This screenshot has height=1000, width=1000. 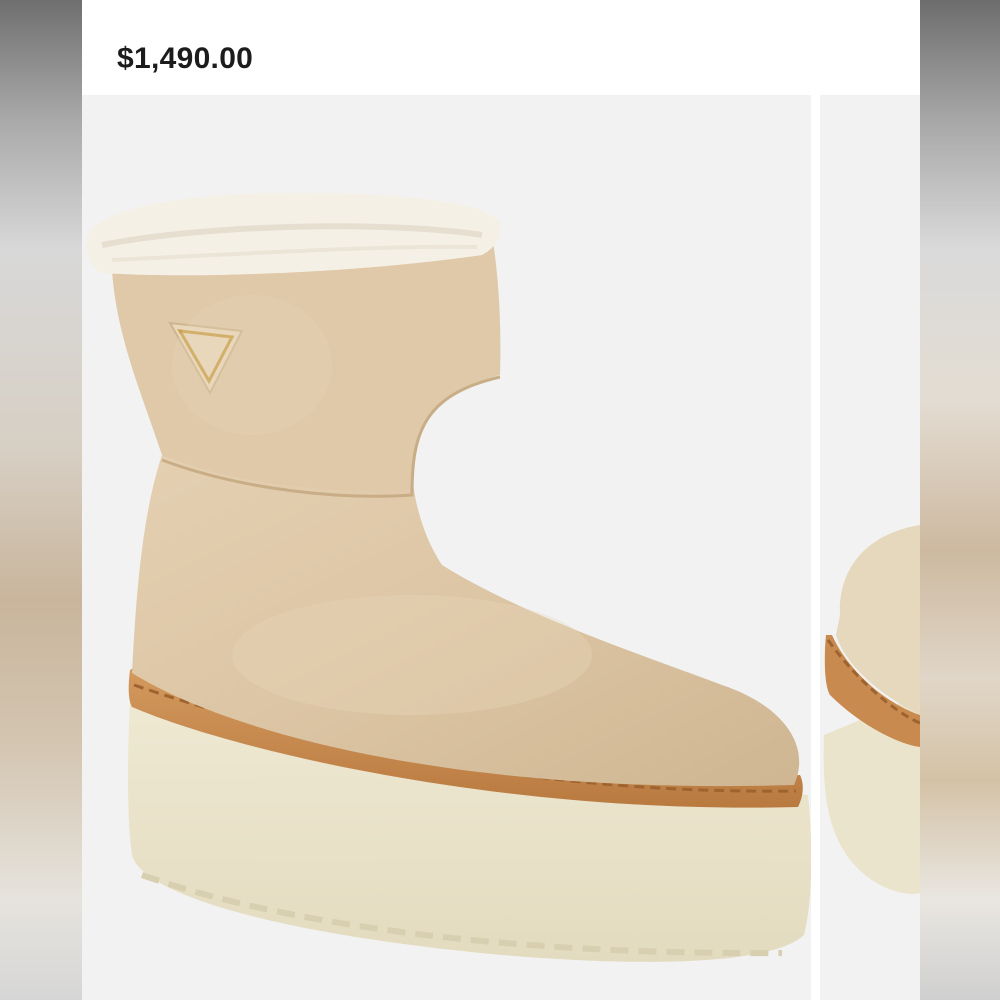 What do you see at coordinates (41, 500) in the screenshot?
I see `blurred-background-left` at bounding box center [41, 500].